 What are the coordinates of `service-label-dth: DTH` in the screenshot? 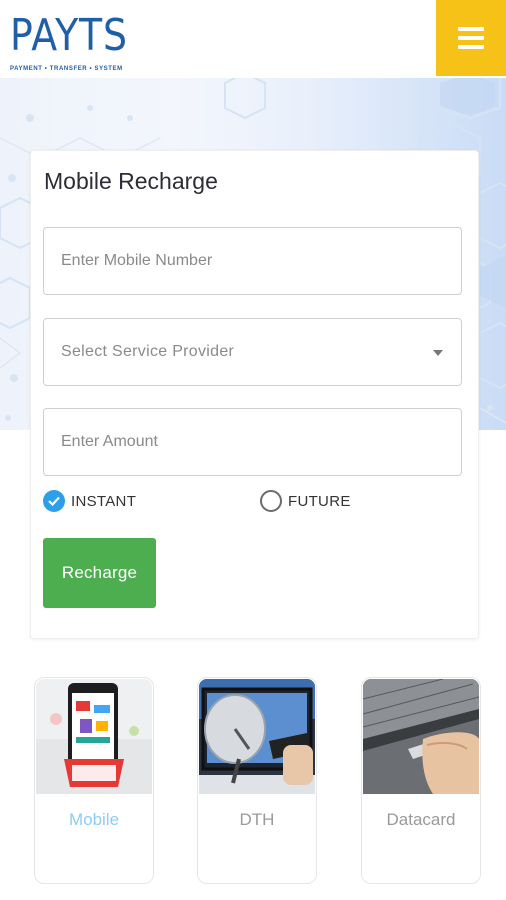 It's located at (257, 819).